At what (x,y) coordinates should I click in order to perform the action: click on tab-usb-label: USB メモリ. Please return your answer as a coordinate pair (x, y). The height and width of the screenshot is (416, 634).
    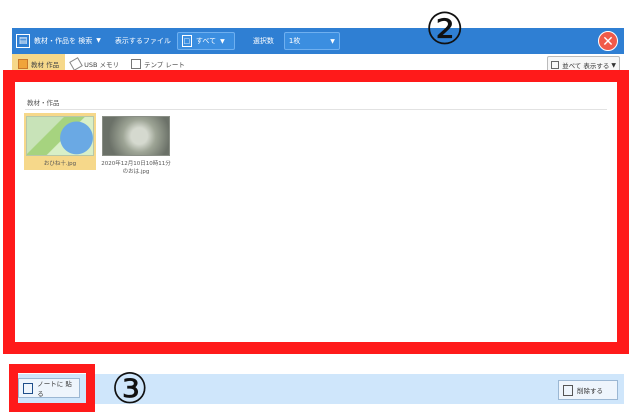
    Looking at the image, I should click on (101, 65).